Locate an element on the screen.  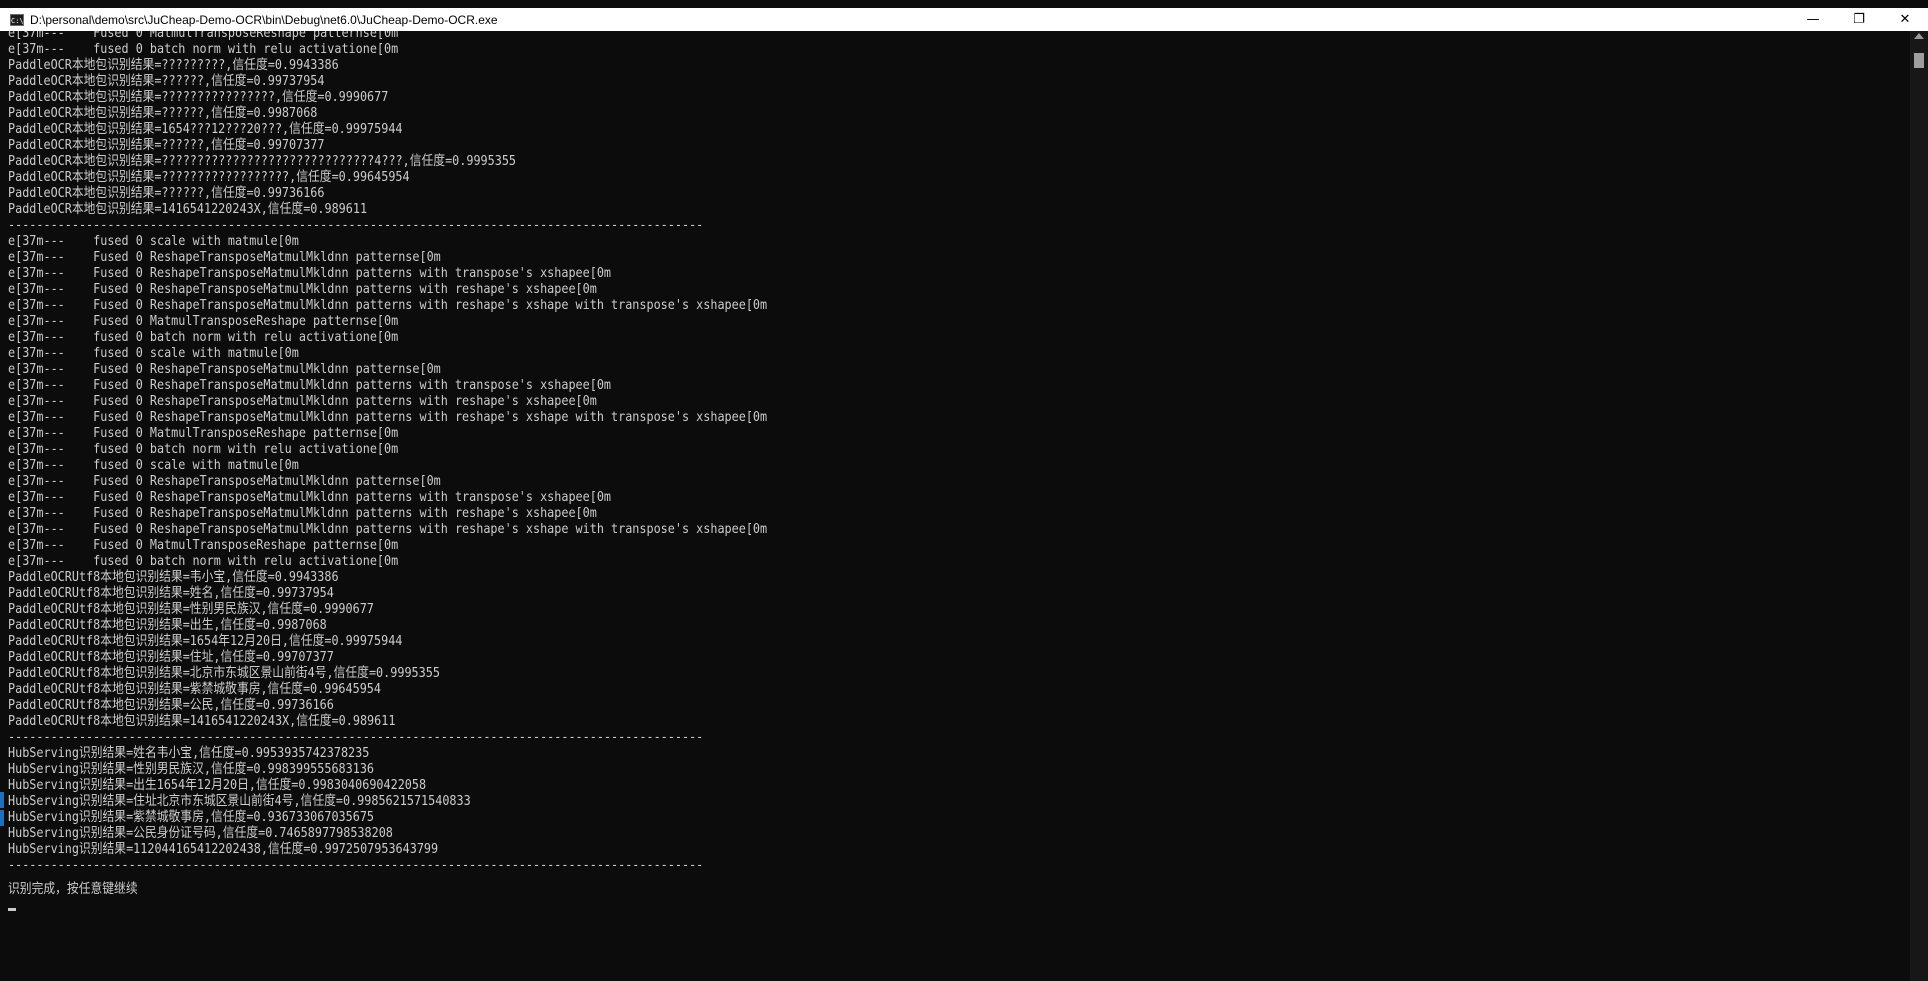
vertical-scrollbar is located at coordinates (1919, 506).